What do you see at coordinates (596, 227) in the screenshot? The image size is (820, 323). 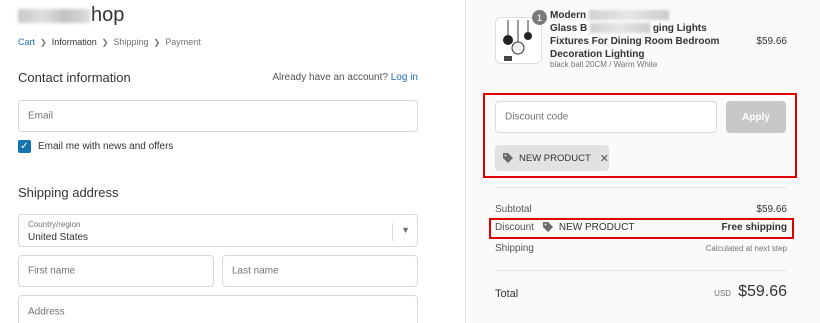 I see `discount-code-text: NEW PRODUCT` at bounding box center [596, 227].